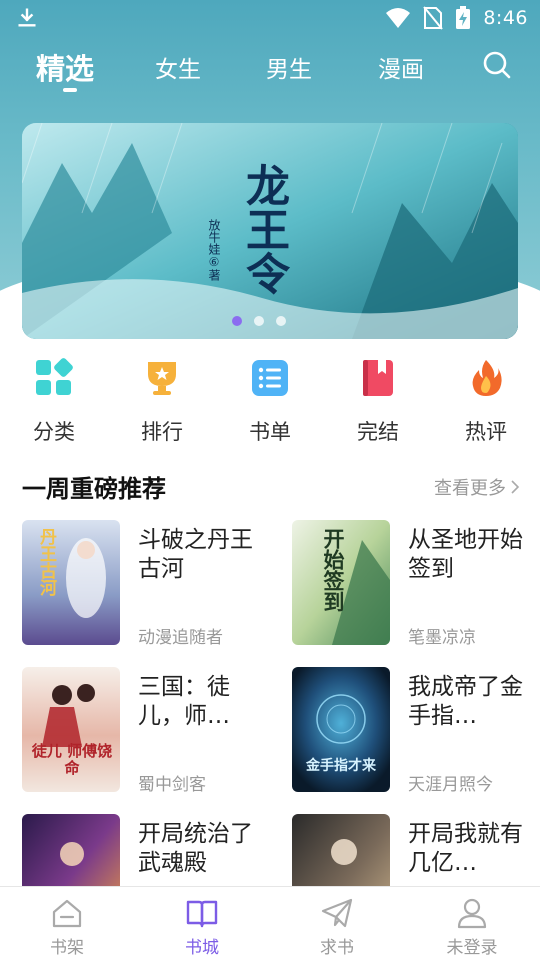  Describe the element at coordinates (289, 67) in the screenshot. I see `tab-male: 男生` at that location.